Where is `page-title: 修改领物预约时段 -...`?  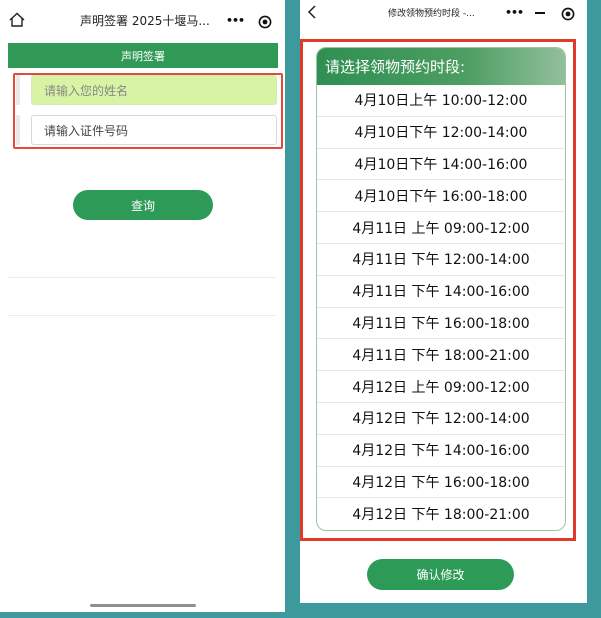 page-title: 修改领物预约时段 -... is located at coordinates (431, 14).